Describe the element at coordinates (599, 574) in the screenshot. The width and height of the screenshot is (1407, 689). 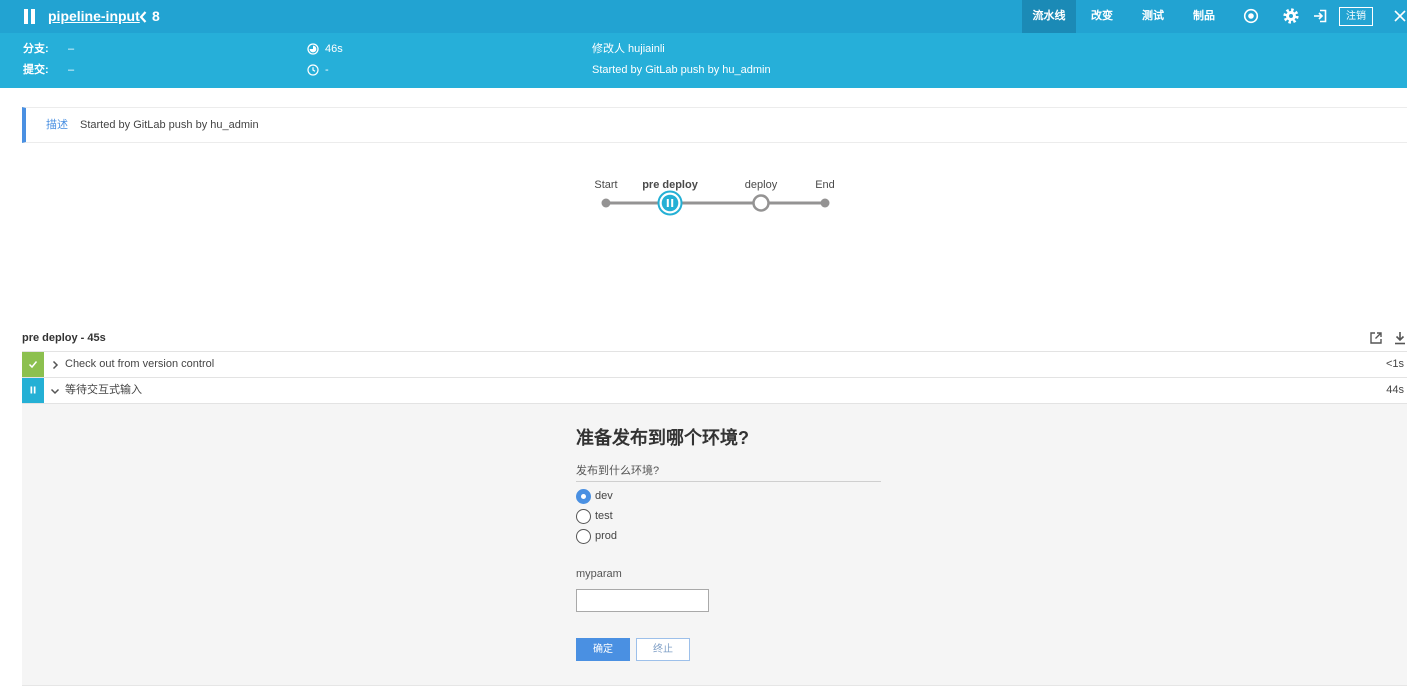
I see `text-param-label: myparam` at that location.